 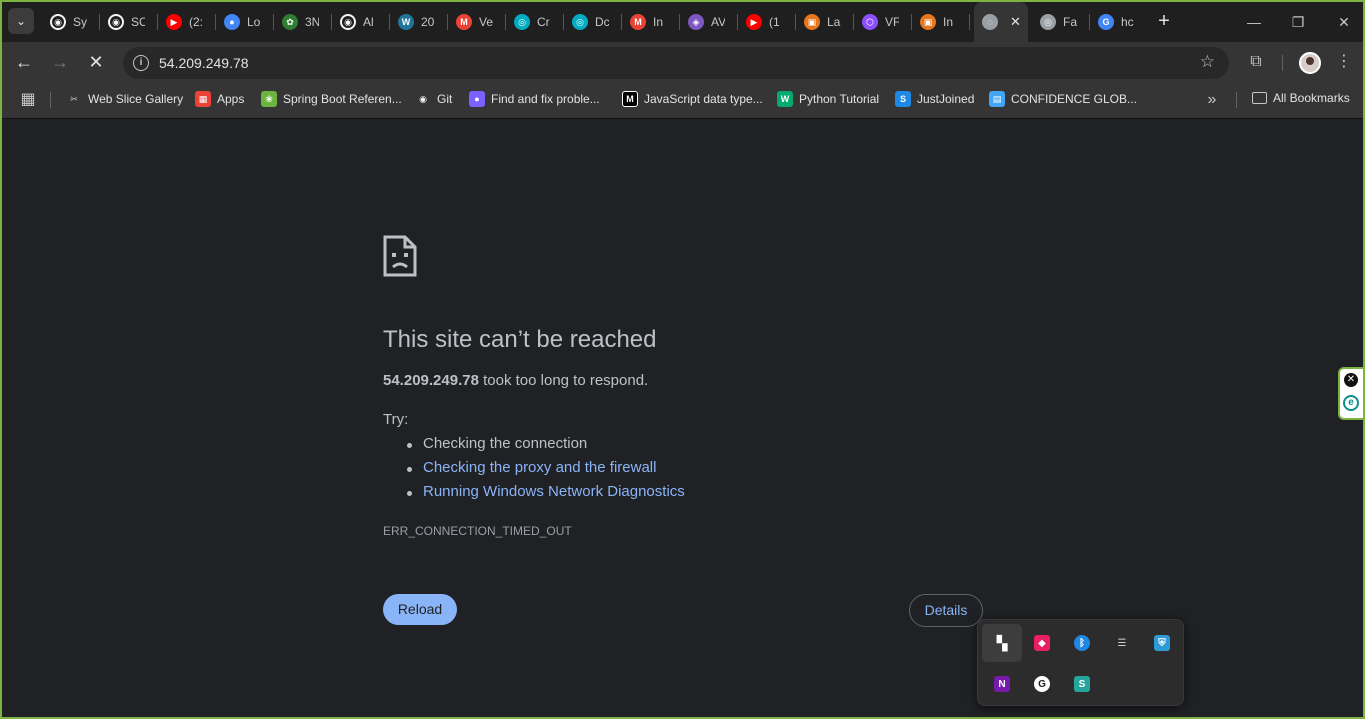 What do you see at coordinates (1301, 98) in the screenshot?
I see `all-bookmarks-button: All Bookmarks` at bounding box center [1301, 98].